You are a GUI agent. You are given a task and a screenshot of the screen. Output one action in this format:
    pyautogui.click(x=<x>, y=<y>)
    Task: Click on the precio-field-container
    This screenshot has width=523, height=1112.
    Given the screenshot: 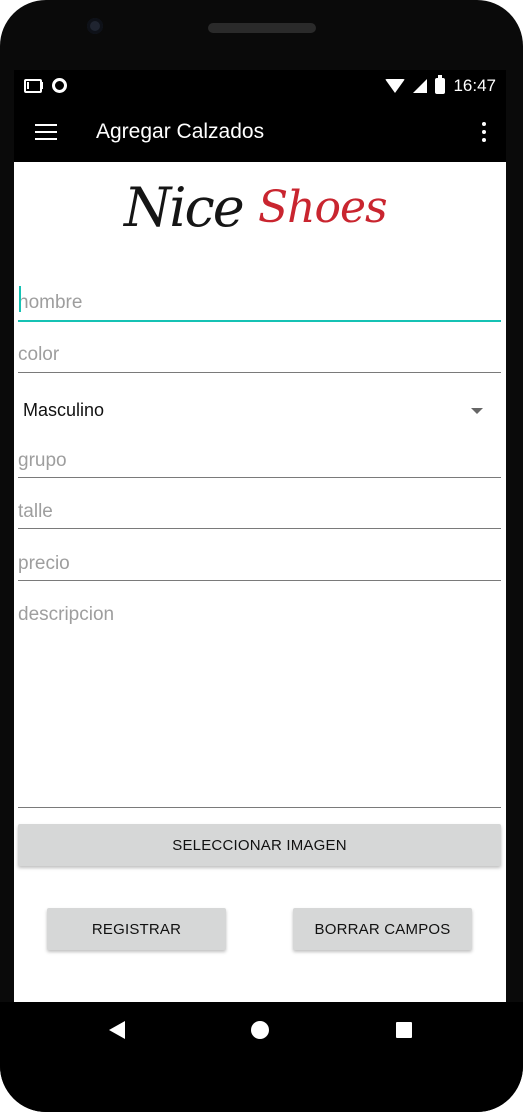 What is the action you would take?
    pyautogui.click(x=259, y=562)
    